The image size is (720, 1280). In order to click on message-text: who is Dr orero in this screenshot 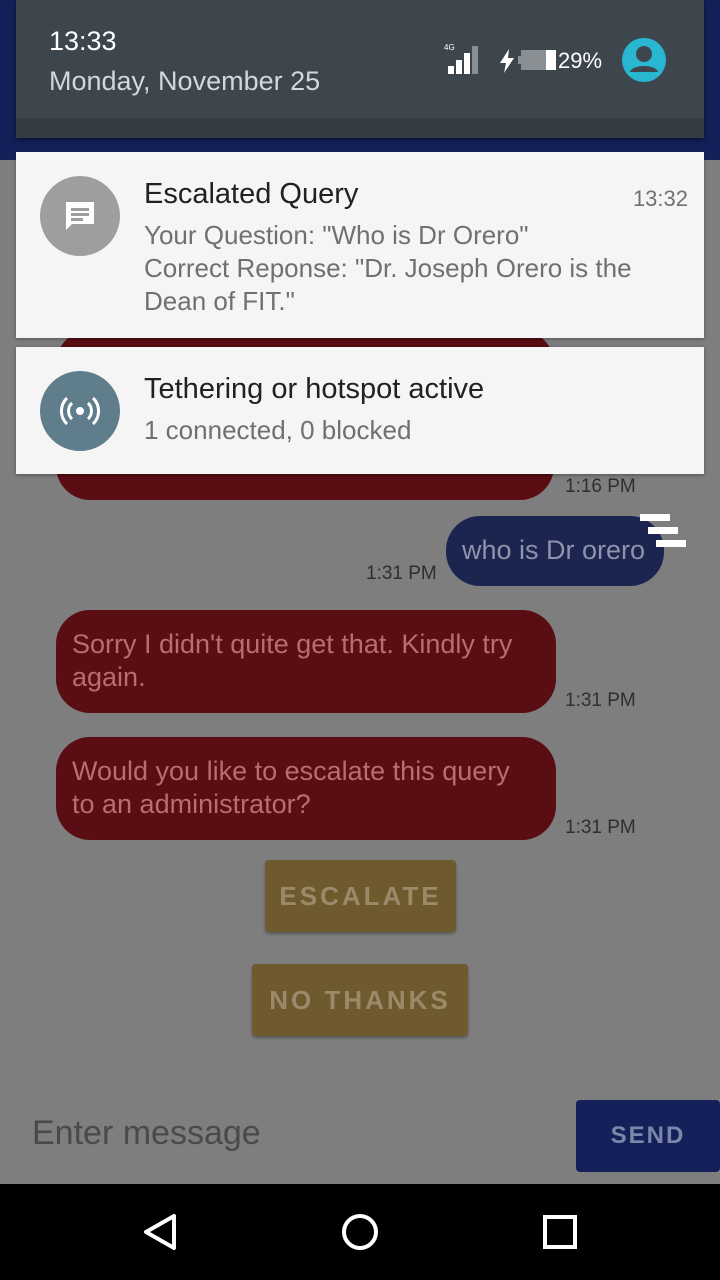, I will do `click(554, 550)`.